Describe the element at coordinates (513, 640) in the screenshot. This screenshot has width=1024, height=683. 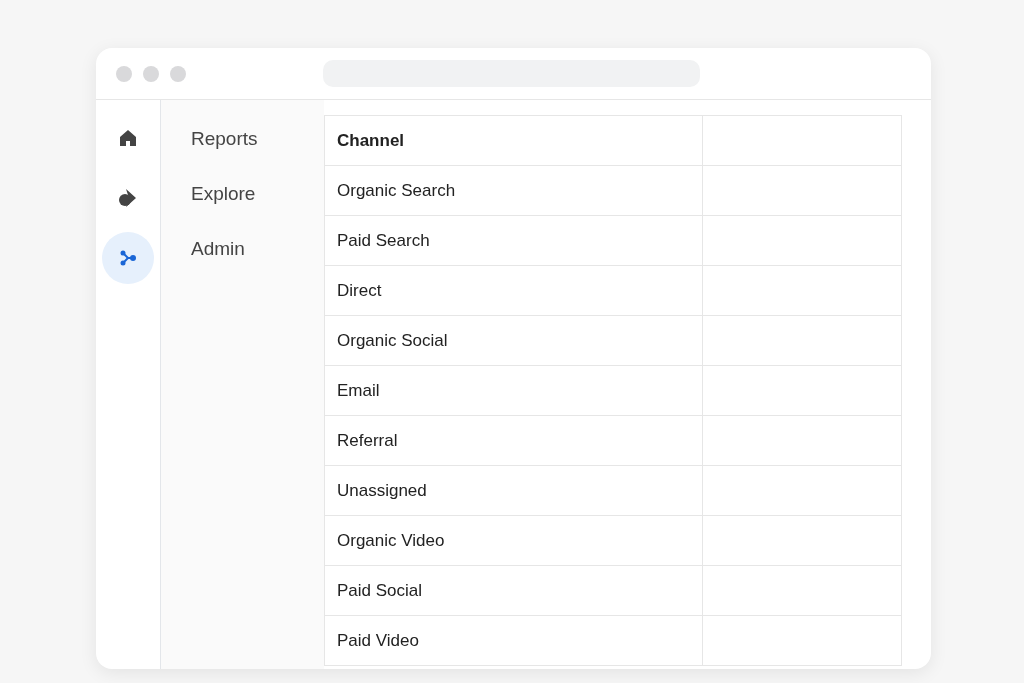
I see `table-cell: Paid Video` at that location.